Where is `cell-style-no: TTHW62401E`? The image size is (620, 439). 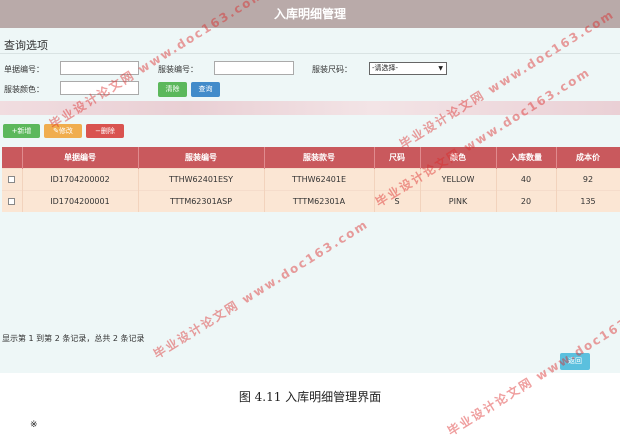
cell-style-no: TTHW62401E is located at coordinates (319, 179).